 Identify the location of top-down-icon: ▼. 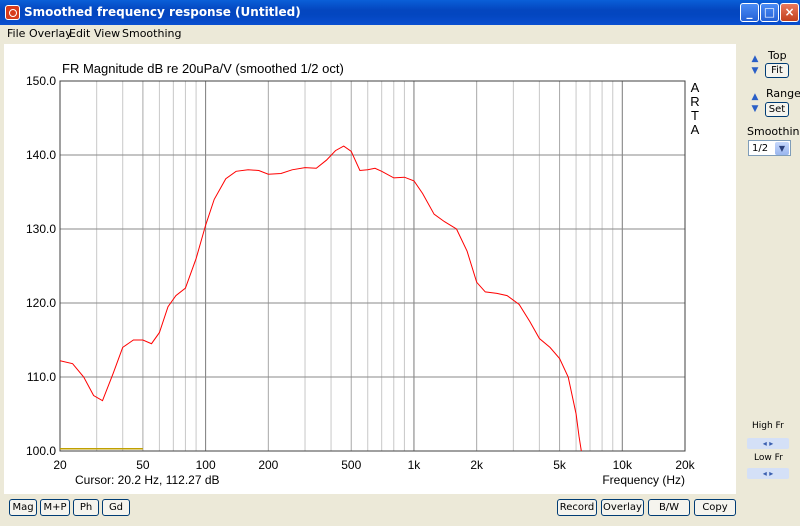
(755, 71).